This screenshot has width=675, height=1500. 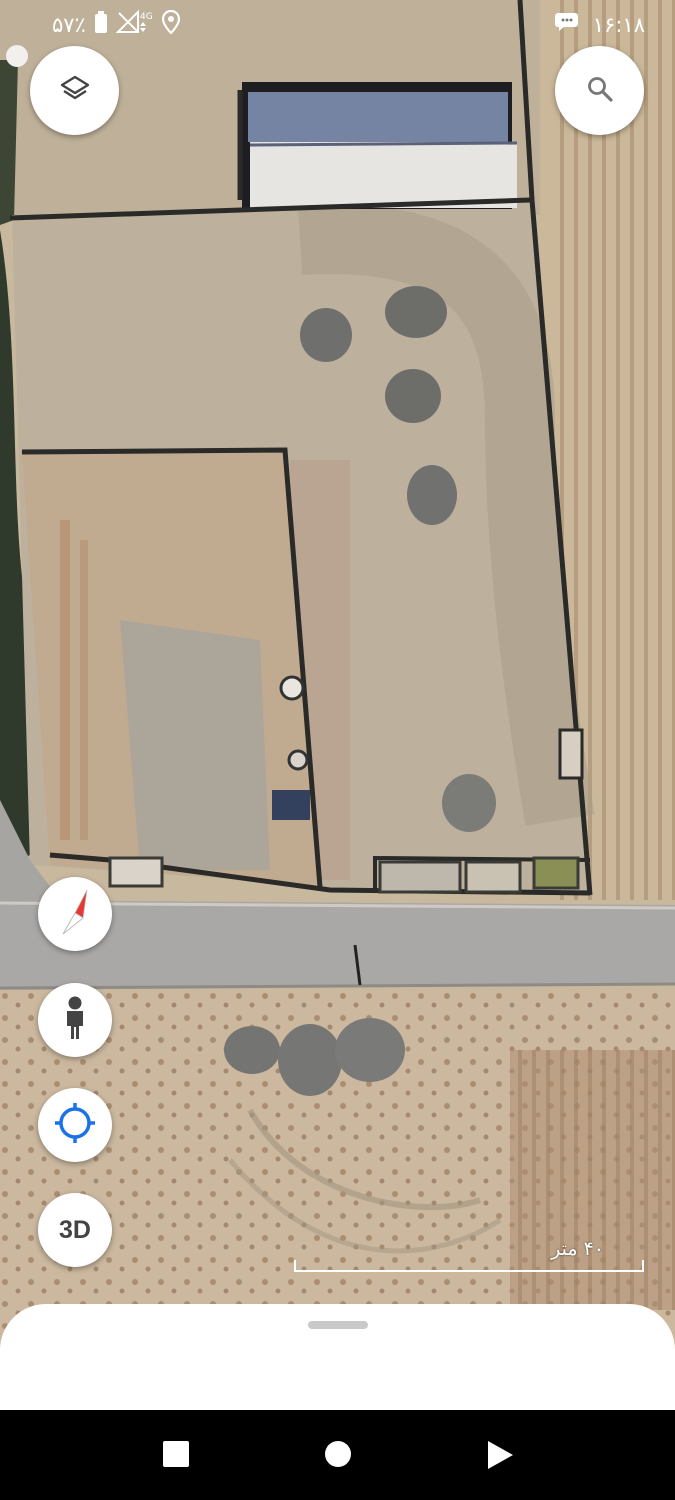 I want to click on pegman-icon, so click(x=75, y=1020).